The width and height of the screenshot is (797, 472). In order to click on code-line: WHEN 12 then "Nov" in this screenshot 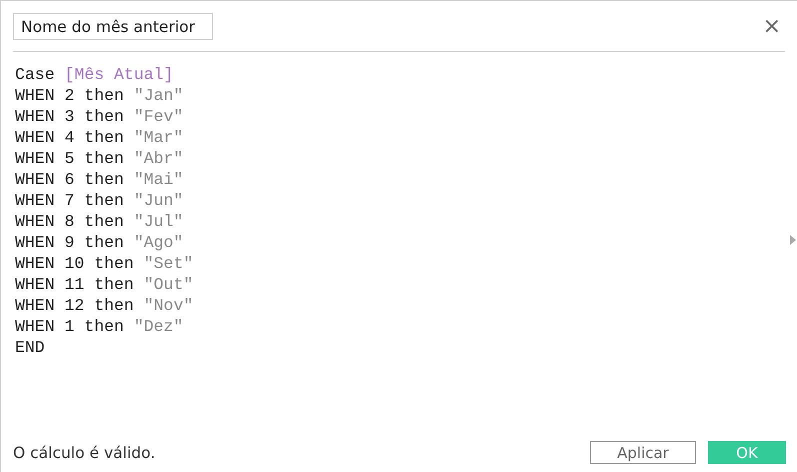, I will do `click(104, 305)`.